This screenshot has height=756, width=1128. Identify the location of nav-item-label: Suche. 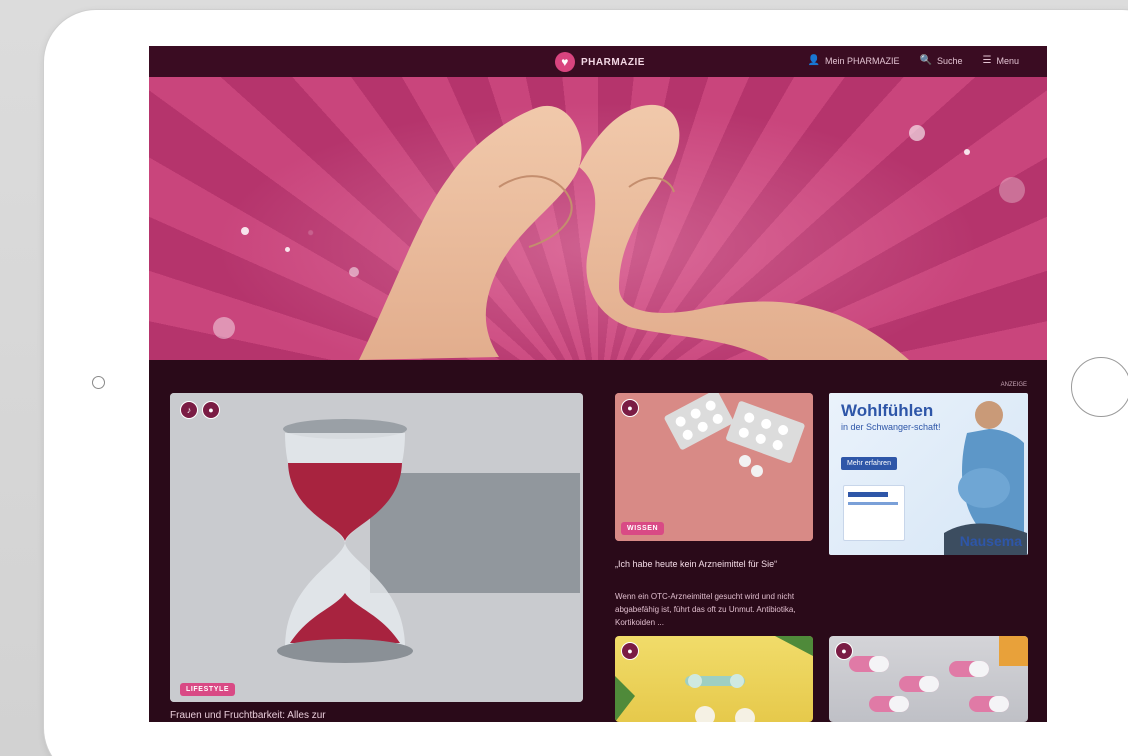
(949, 60).